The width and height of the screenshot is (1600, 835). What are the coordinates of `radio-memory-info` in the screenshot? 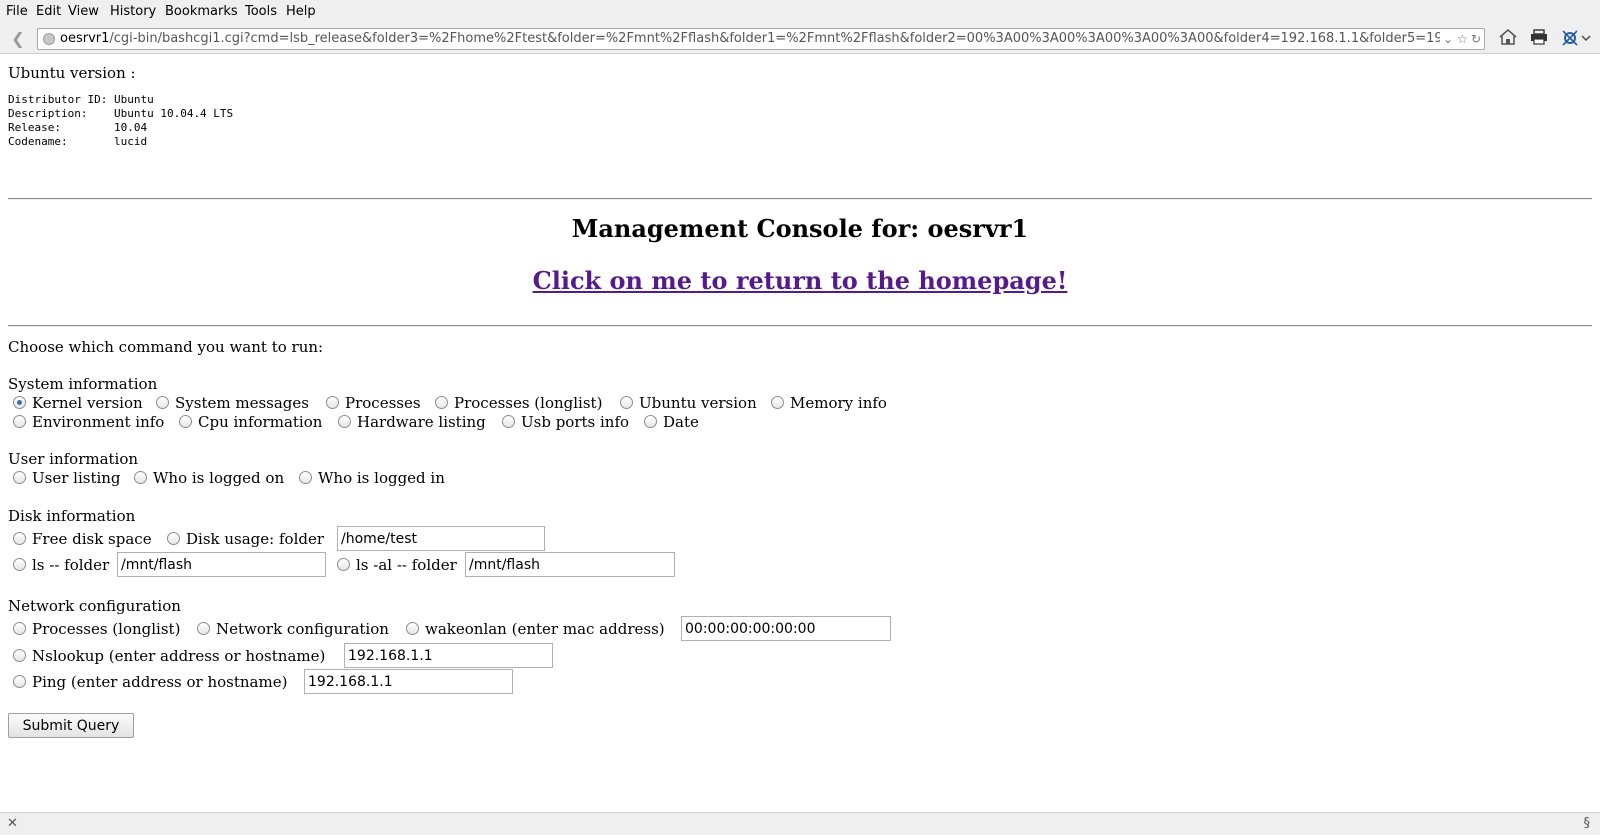 It's located at (777, 402).